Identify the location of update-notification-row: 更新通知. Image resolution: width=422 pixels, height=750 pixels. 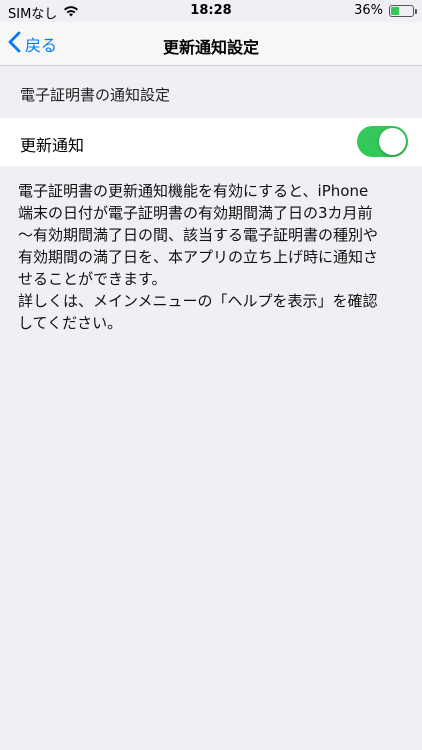
(211, 142).